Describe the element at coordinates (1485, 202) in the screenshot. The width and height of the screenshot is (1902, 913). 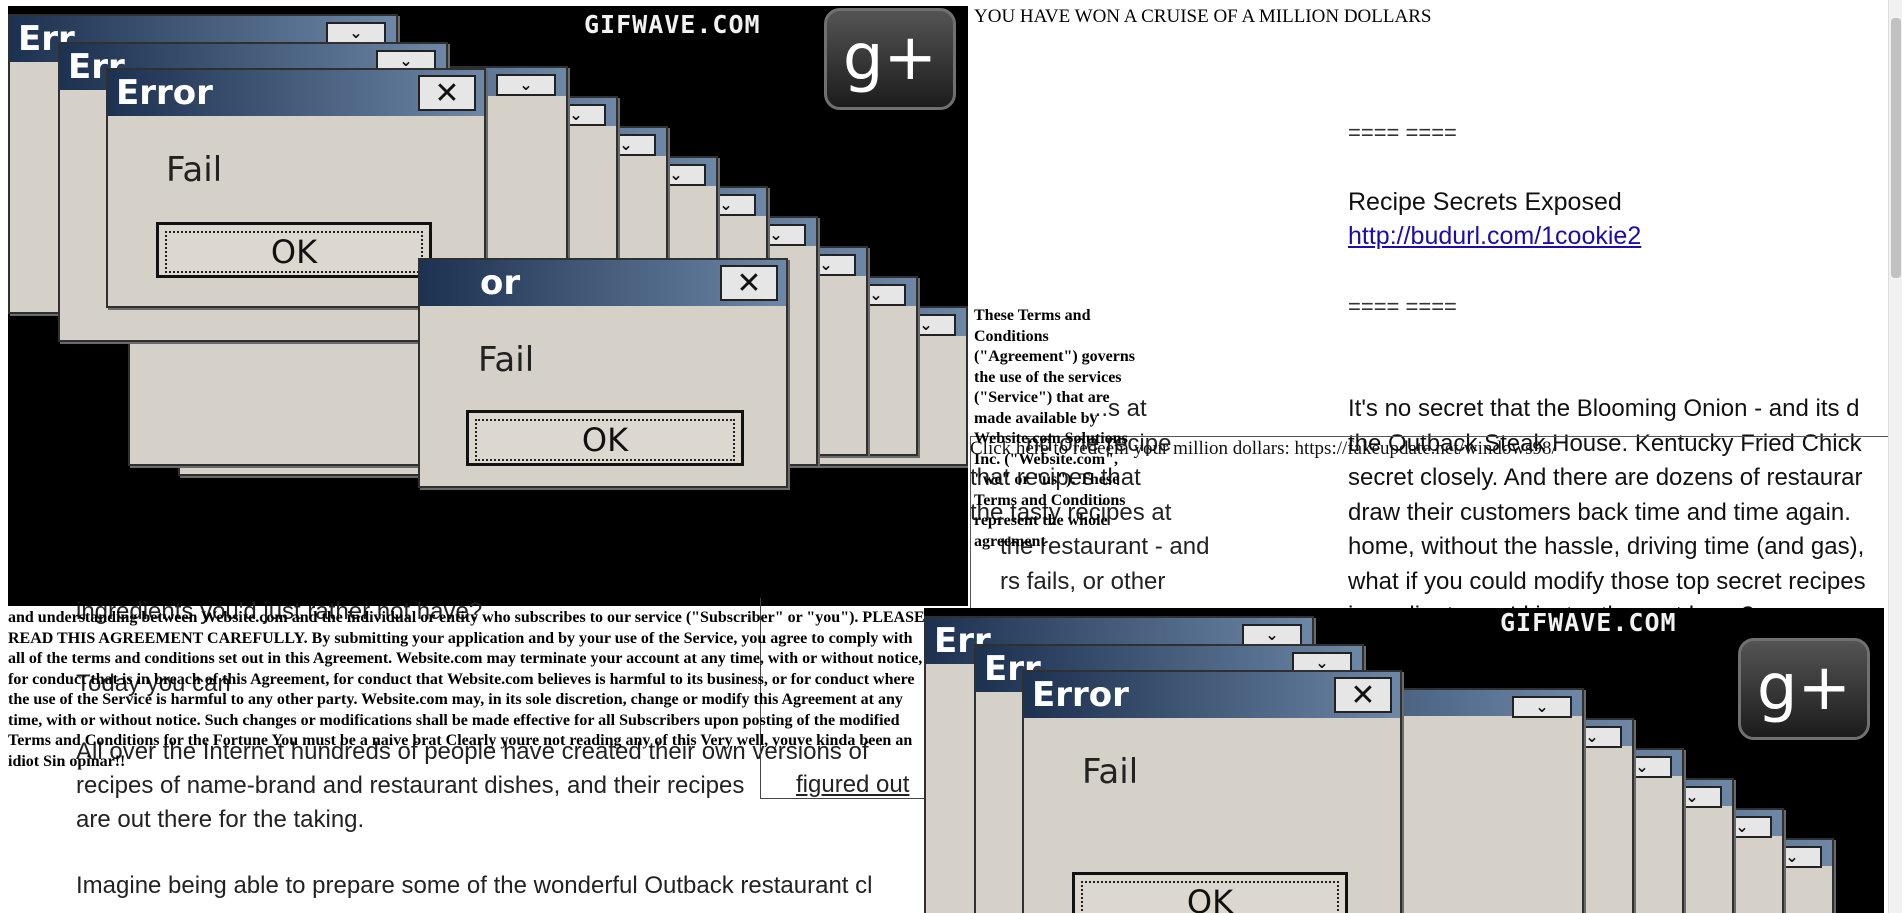
I see `recipe-title: Recipe Secrets Exposed` at that location.